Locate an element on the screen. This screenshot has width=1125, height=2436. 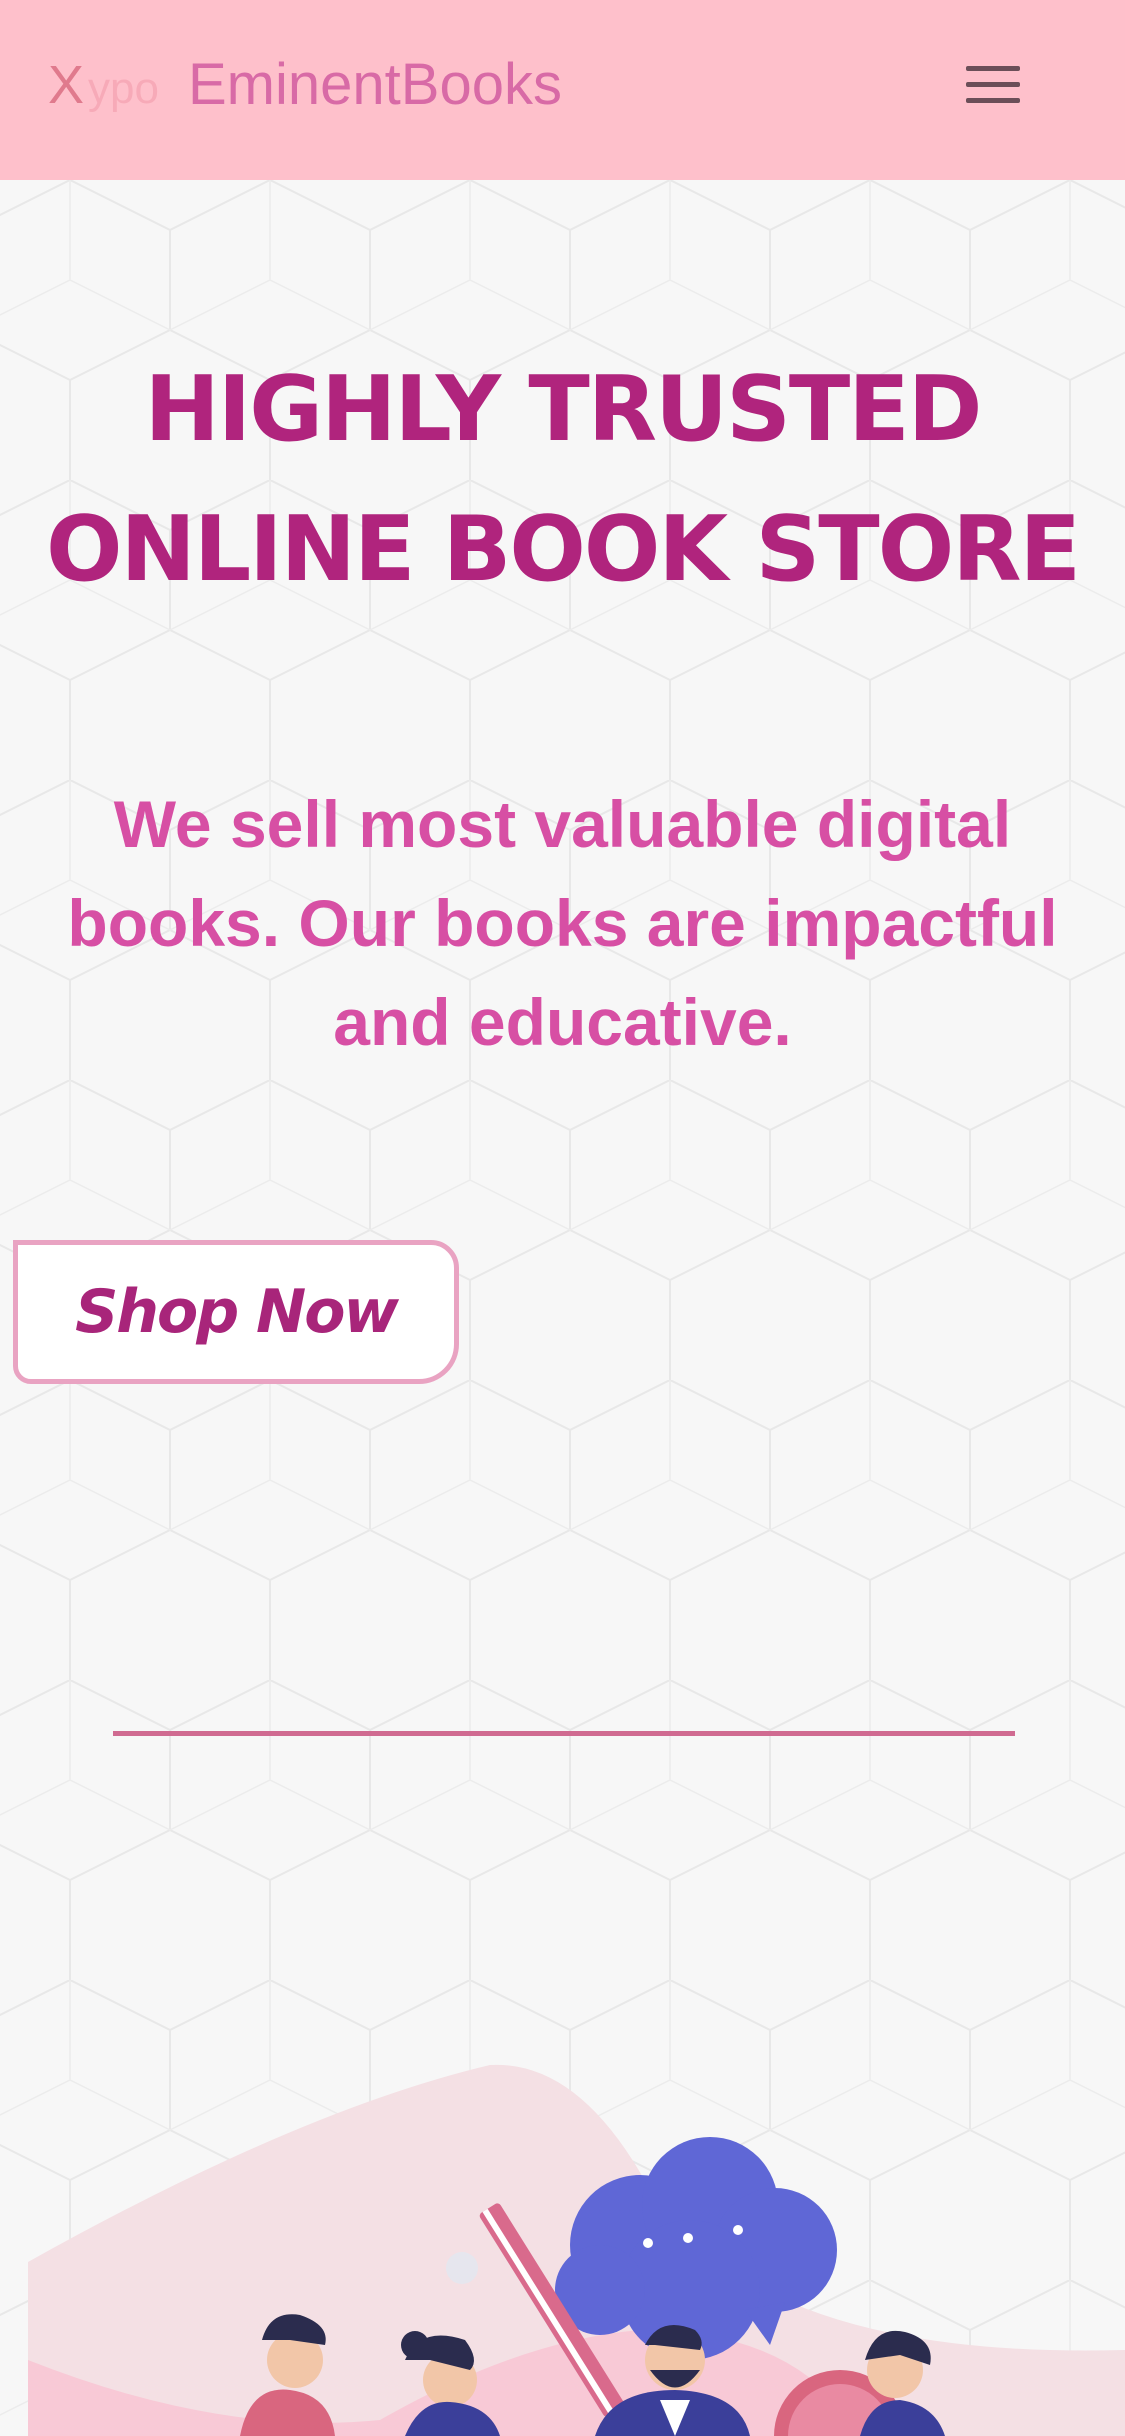
section-divider is located at coordinates (564, 1733).